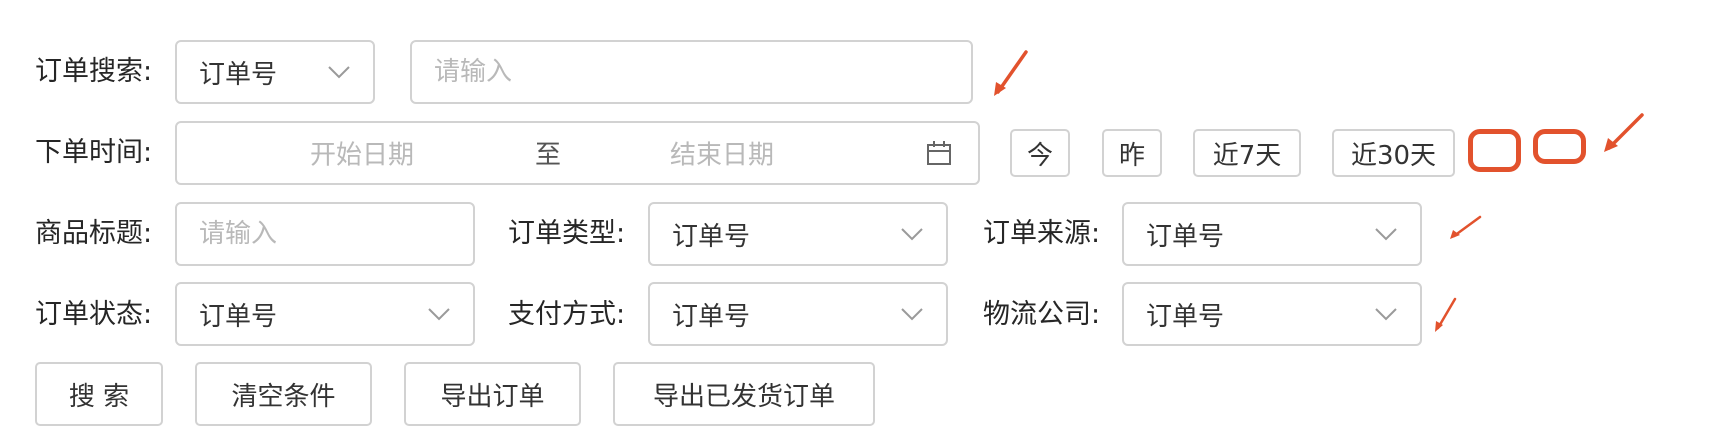 The height and width of the screenshot is (440, 1730). Describe the element at coordinates (362, 153) in the screenshot. I see `start-date: 开始日期` at that location.